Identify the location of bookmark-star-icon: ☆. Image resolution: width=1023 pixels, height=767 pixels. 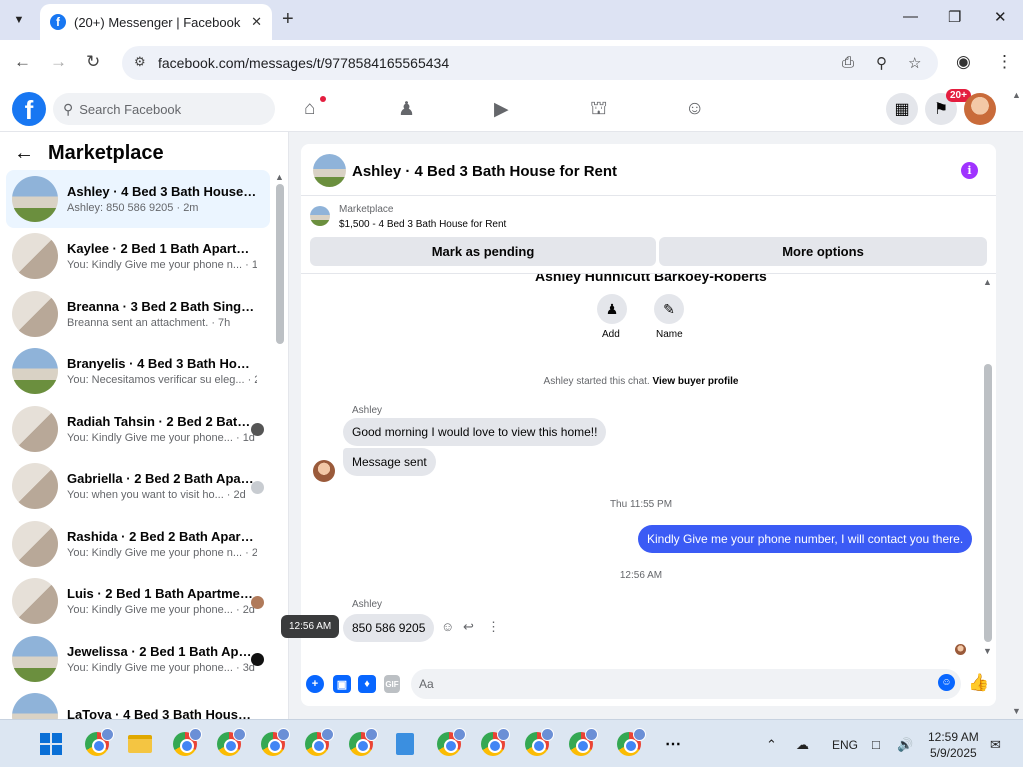
(914, 63).